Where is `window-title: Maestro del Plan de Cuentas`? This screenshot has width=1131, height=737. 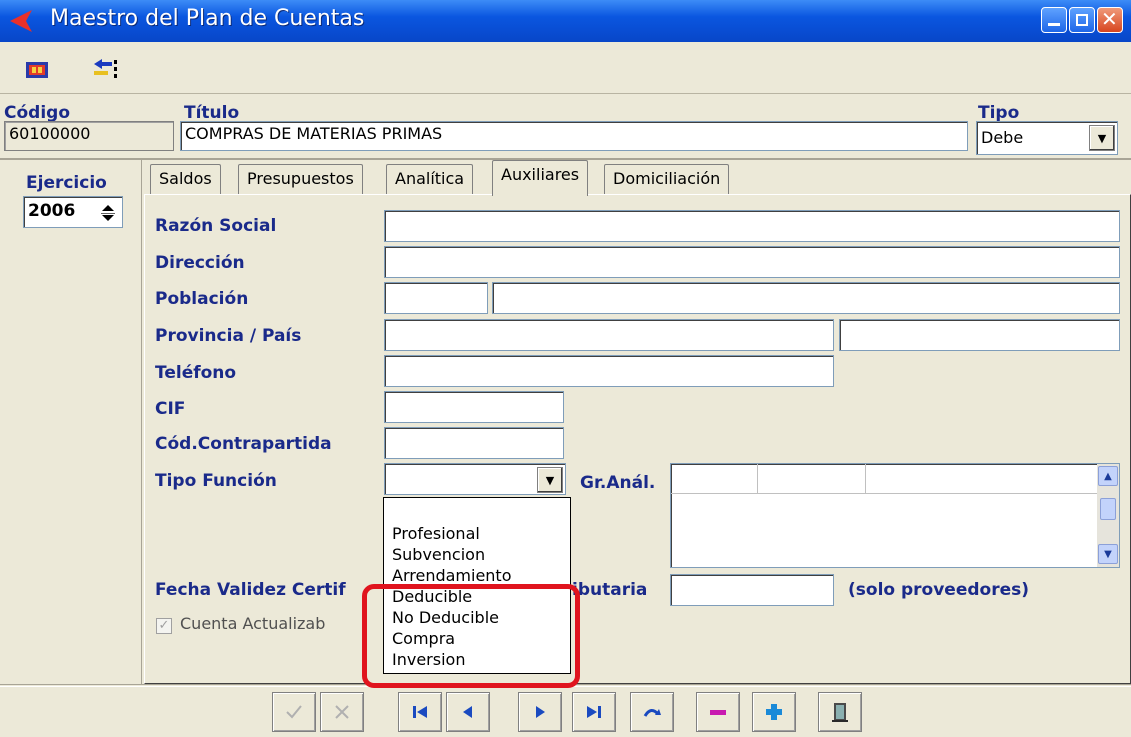 window-title: Maestro del Plan de Cuentas is located at coordinates (207, 18).